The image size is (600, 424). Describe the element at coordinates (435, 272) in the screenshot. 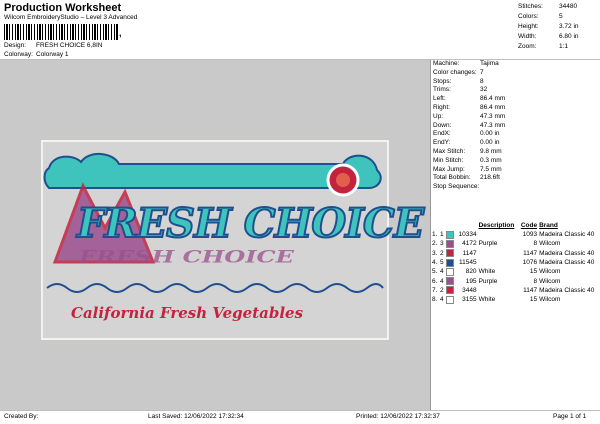

I see `stop-number: 5.` at that location.